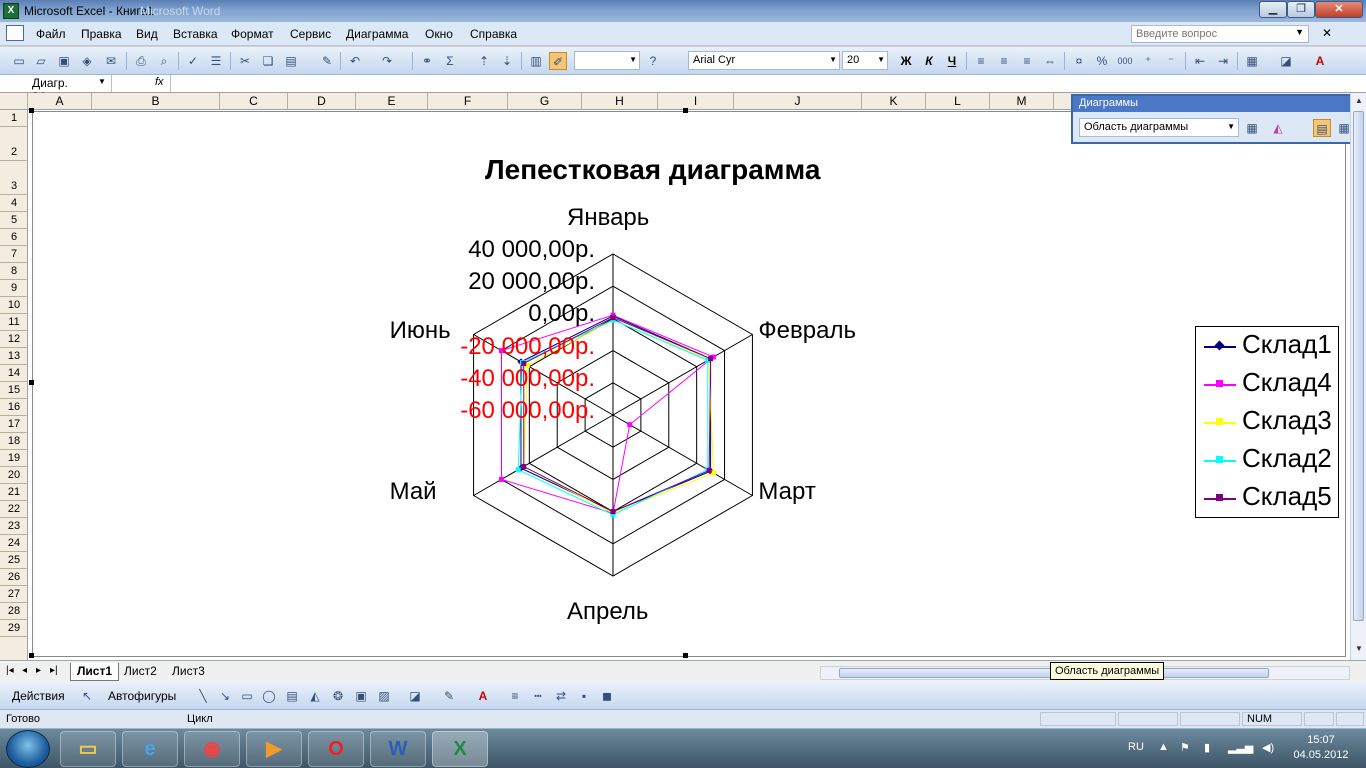 The height and width of the screenshot is (768, 1366). What do you see at coordinates (1185, 747) in the screenshot?
I see `action-center-icon: ⚑` at bounding box center [1185, 747].